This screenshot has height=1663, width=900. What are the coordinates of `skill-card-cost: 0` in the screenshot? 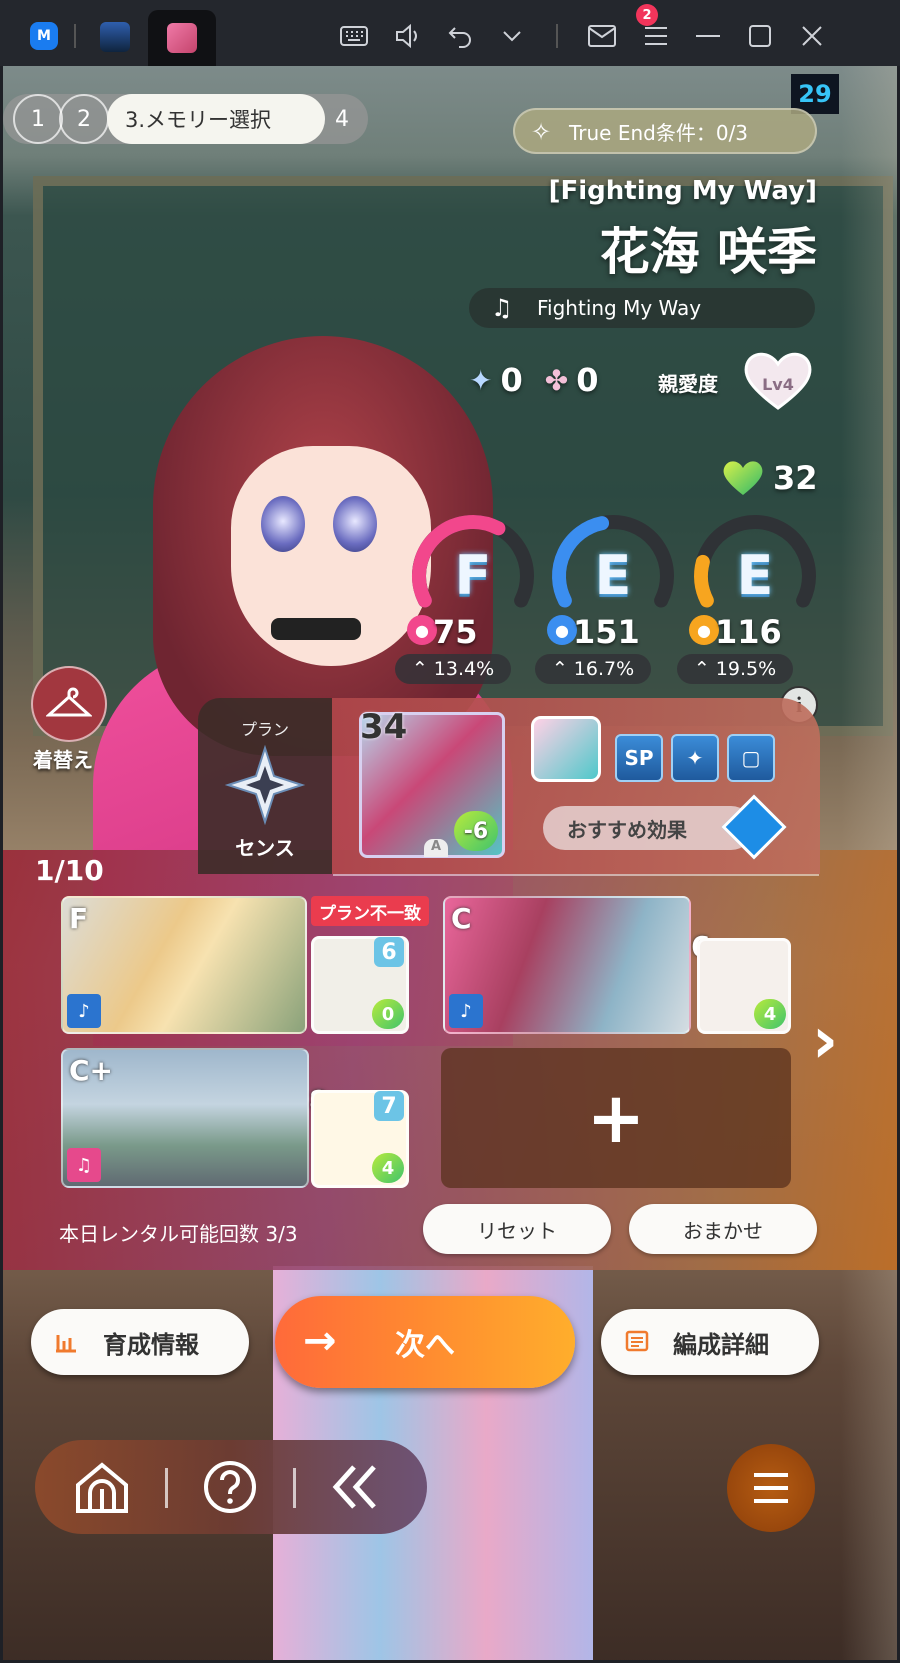 It's located at (388, 1014).